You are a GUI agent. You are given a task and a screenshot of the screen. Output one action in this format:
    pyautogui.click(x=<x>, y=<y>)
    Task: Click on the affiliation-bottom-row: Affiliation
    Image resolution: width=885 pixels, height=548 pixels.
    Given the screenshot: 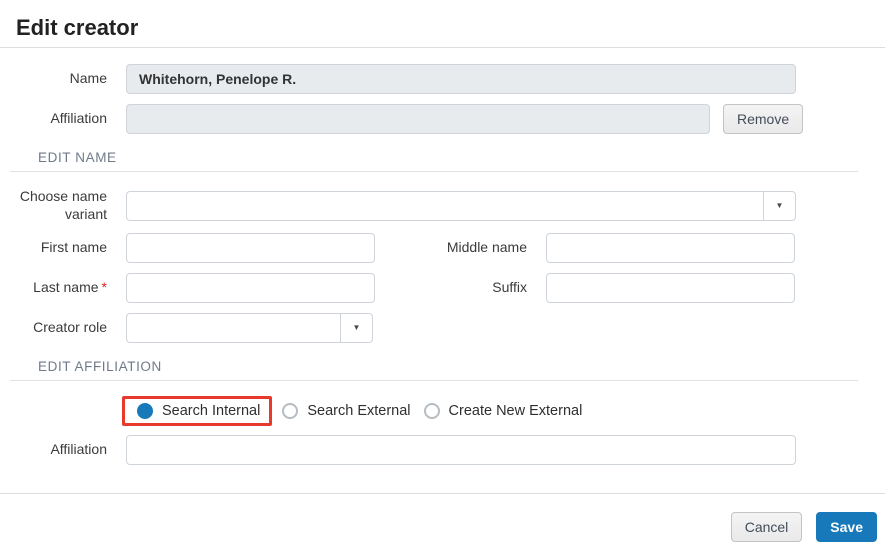 What is the action you would take?
    pyautogui.click(x=442, y=450)
    